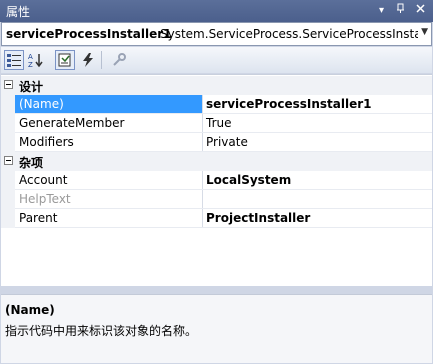 Image resolution: width=433 pixels, height=364 pixels. What do you see at coordinates (216, 85) in the screenshot?
I see `category-design: 设计` at bounding box center [216, 85].